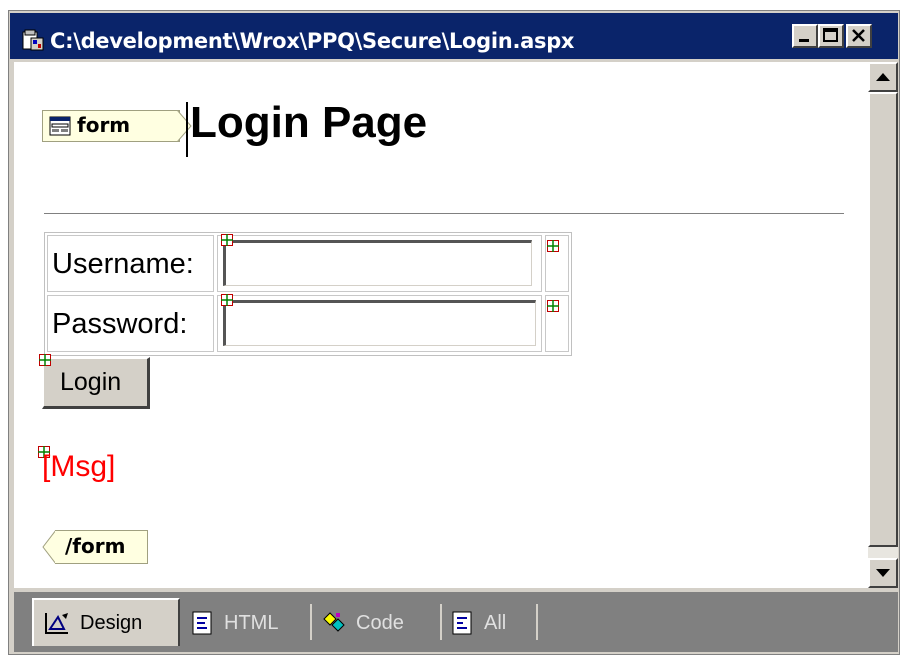 This screenshot has height=657, width=904. I want to click on view-tab-bar: Design HTML Code All, so click(456, 622).